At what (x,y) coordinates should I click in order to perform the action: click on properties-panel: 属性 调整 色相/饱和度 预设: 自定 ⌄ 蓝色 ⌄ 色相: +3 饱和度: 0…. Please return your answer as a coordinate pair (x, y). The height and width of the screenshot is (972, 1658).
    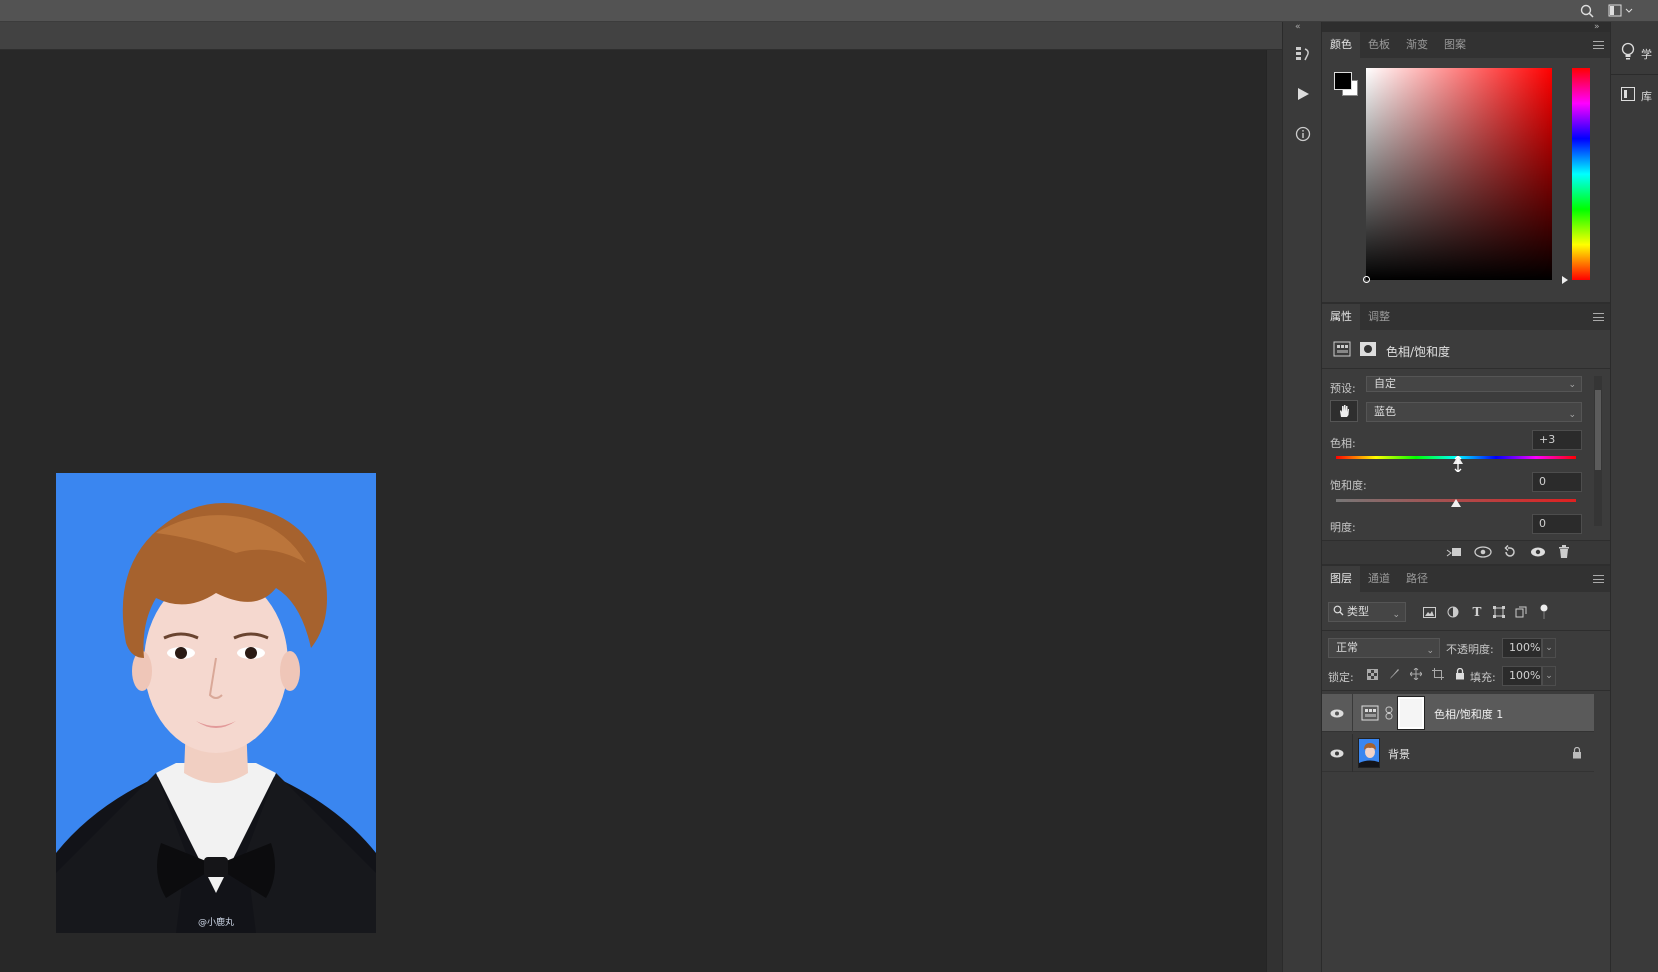
    Looking at the image, I should click on (1466, 434).